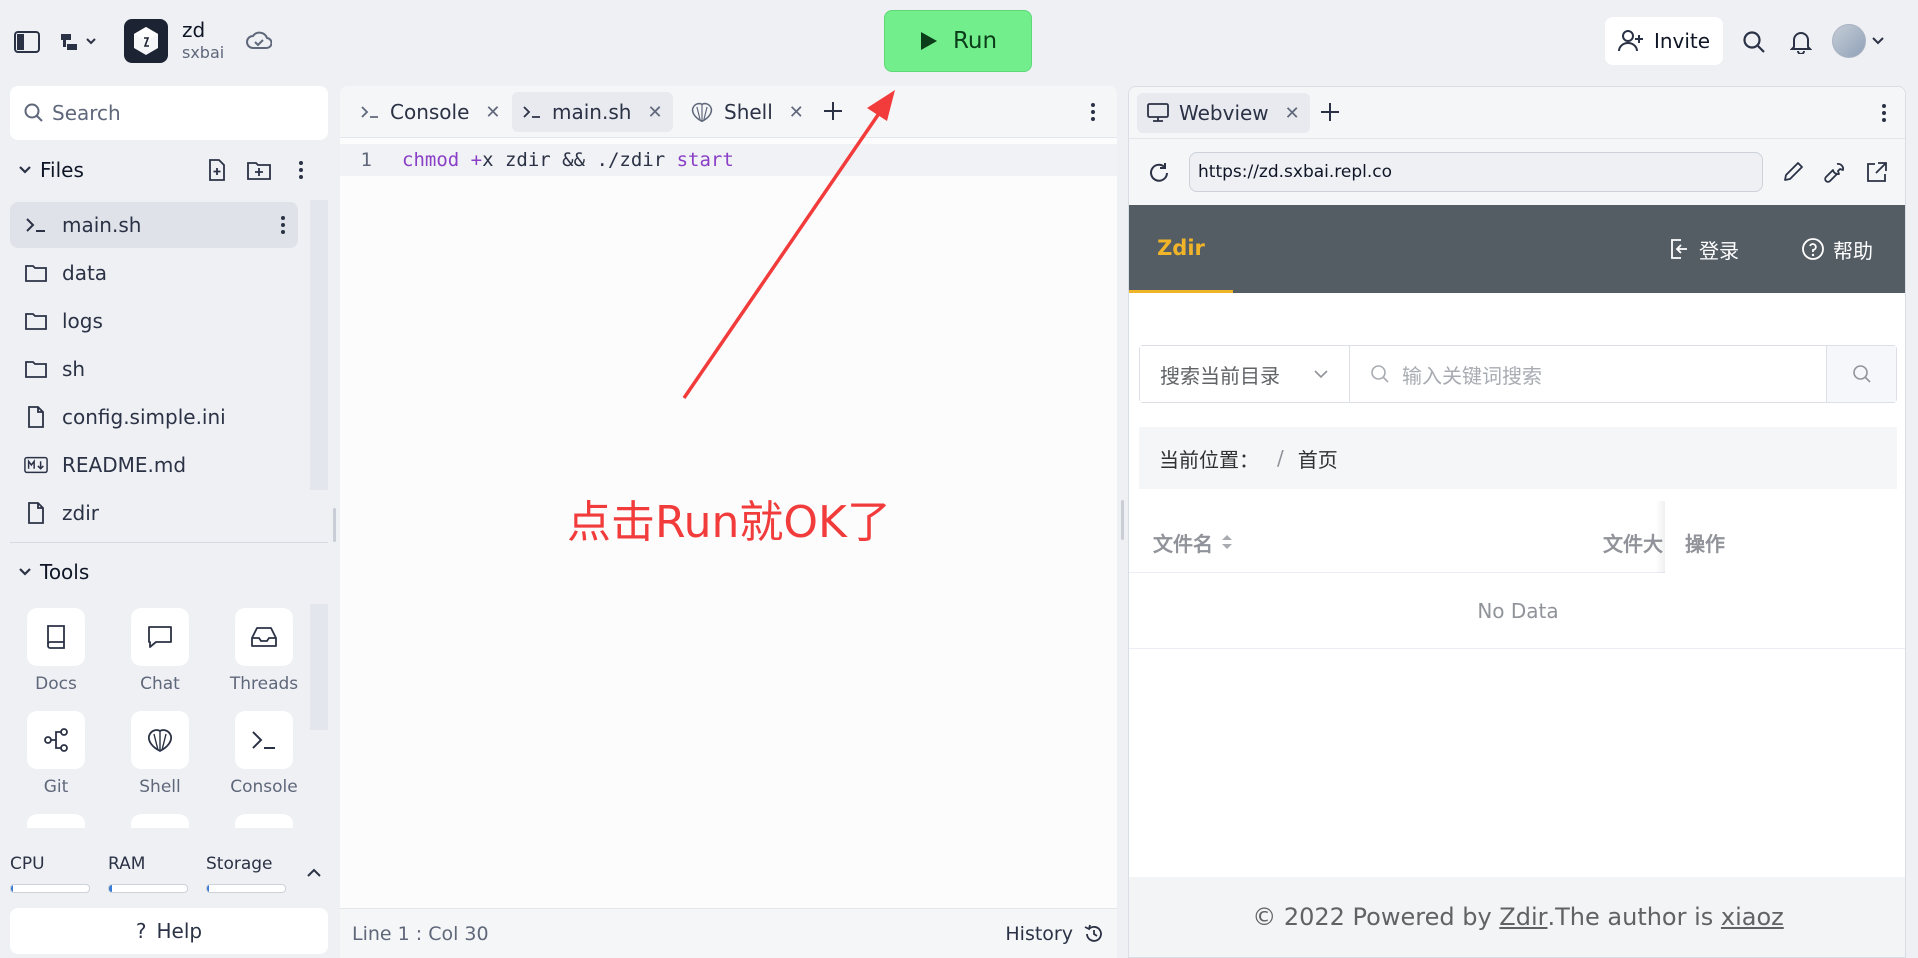 This screenshot has height=958, width=1918. What do you see at coordinates (74, 369) in the screenshot?
I see `file-name: sh` at bounding box center [74, 369].